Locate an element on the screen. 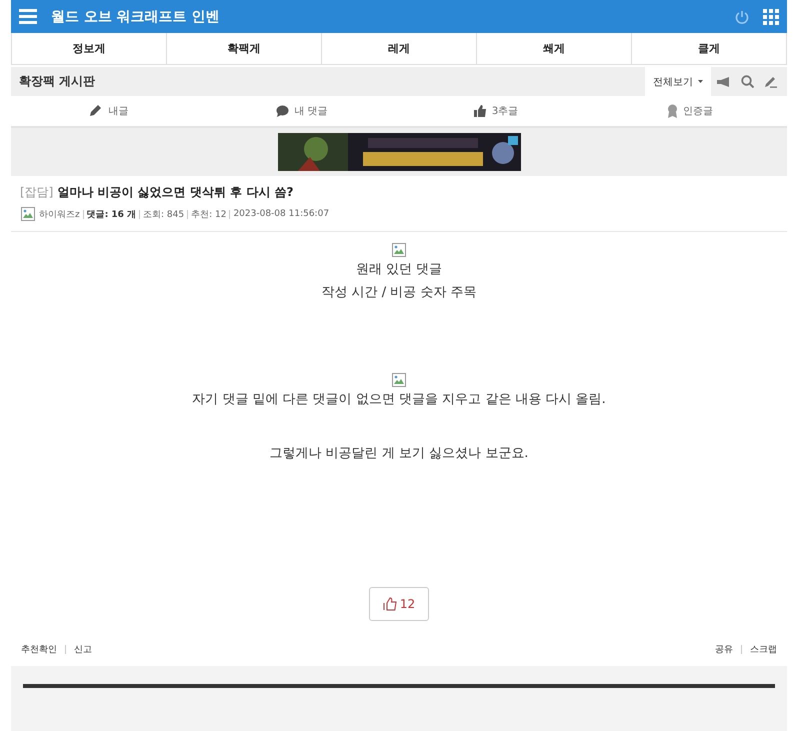 This screenshot has height=731, width=800. filter-link: 인증글 is located at coordinates (690, 111).